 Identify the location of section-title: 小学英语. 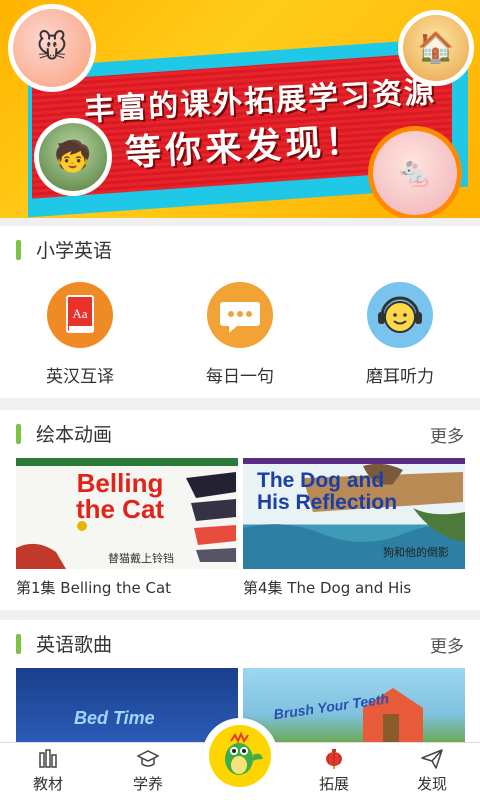
(74, 251).